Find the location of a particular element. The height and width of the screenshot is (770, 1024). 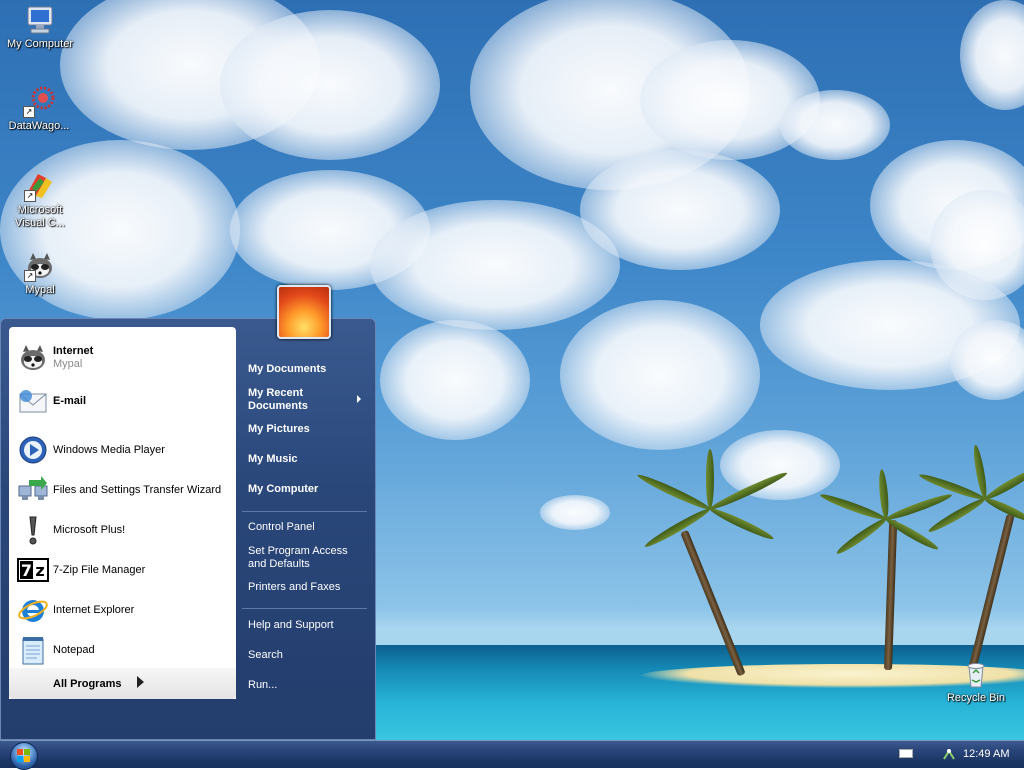

taskbar: 12:49 AM is located at coordinates (512, 755).